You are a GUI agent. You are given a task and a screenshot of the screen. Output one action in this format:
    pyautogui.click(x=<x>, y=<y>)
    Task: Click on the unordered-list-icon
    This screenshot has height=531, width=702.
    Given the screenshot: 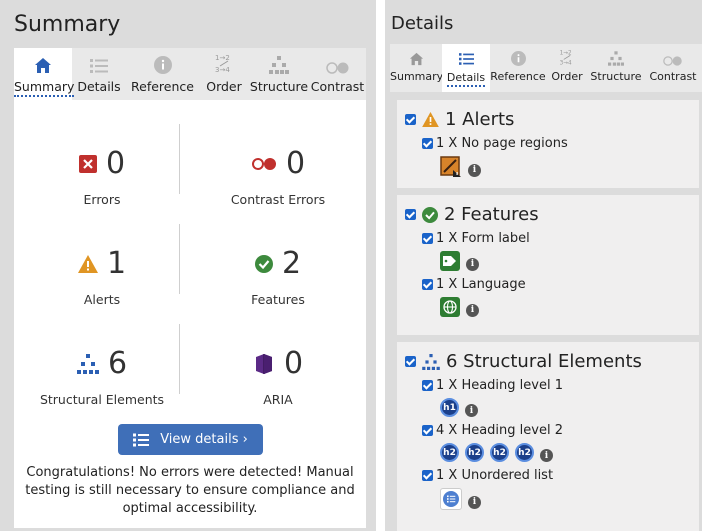 What is the action you would take?
    pyautogui.click(x=451, y=499)
    